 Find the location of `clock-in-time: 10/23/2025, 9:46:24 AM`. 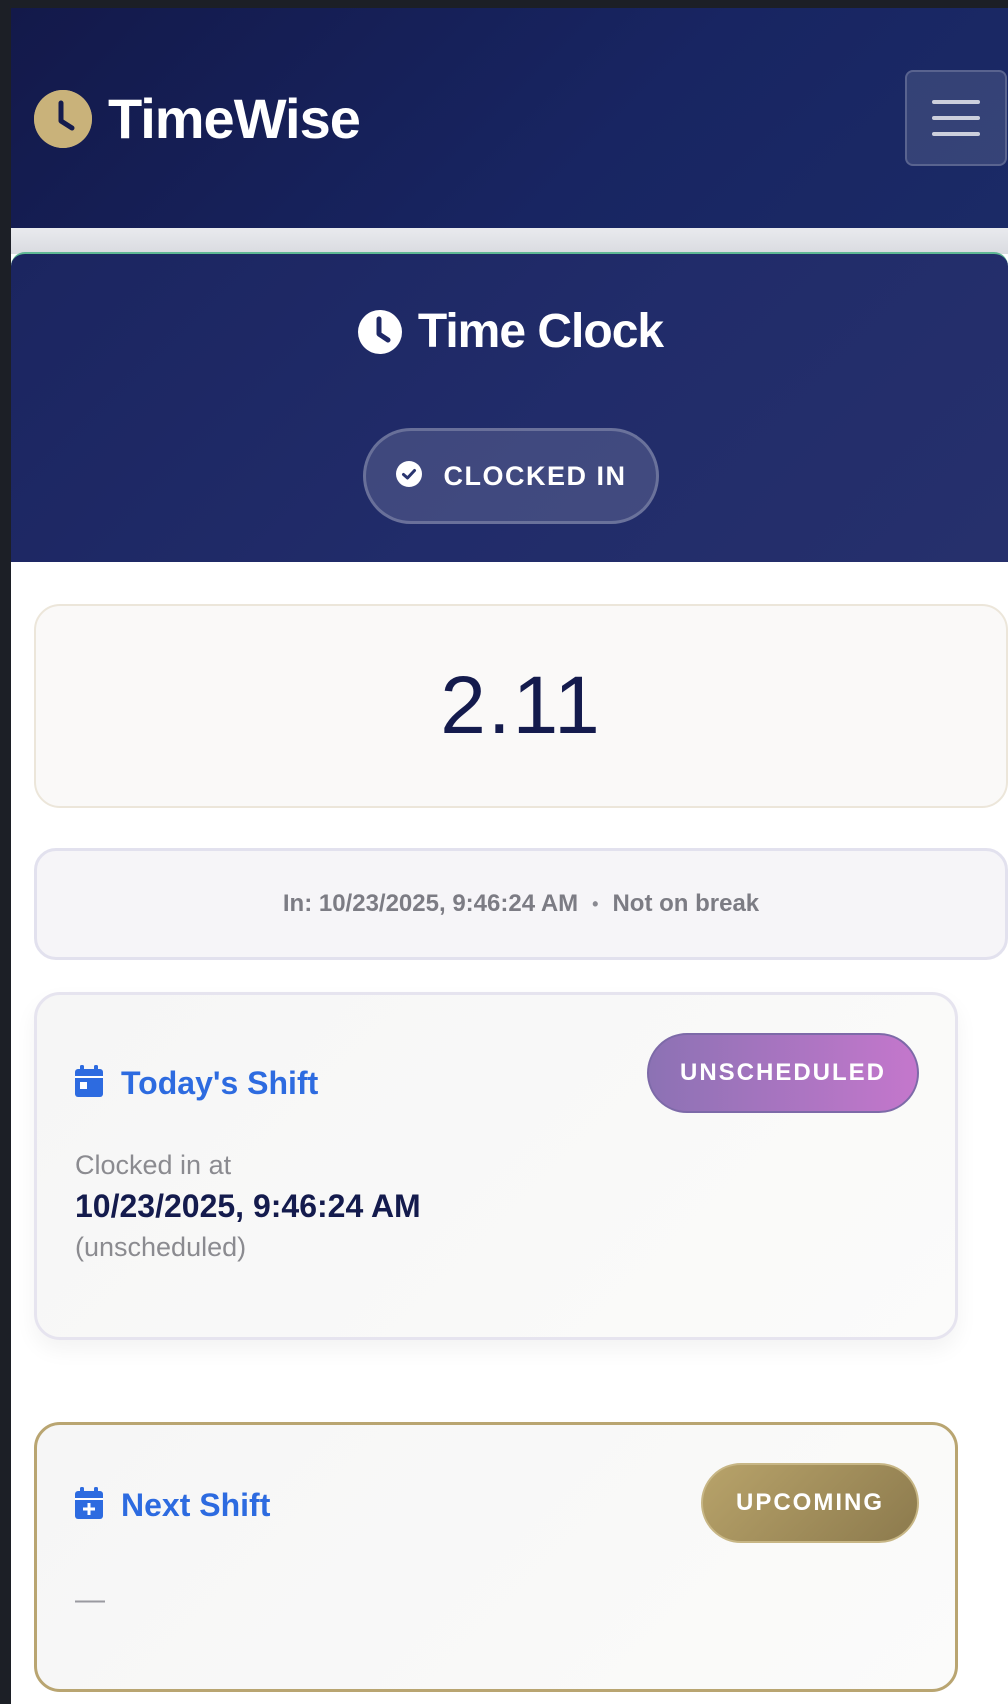

clock-in-time: 10/23/2025, 9:46:24 AM is located at coordinates (448, 903).